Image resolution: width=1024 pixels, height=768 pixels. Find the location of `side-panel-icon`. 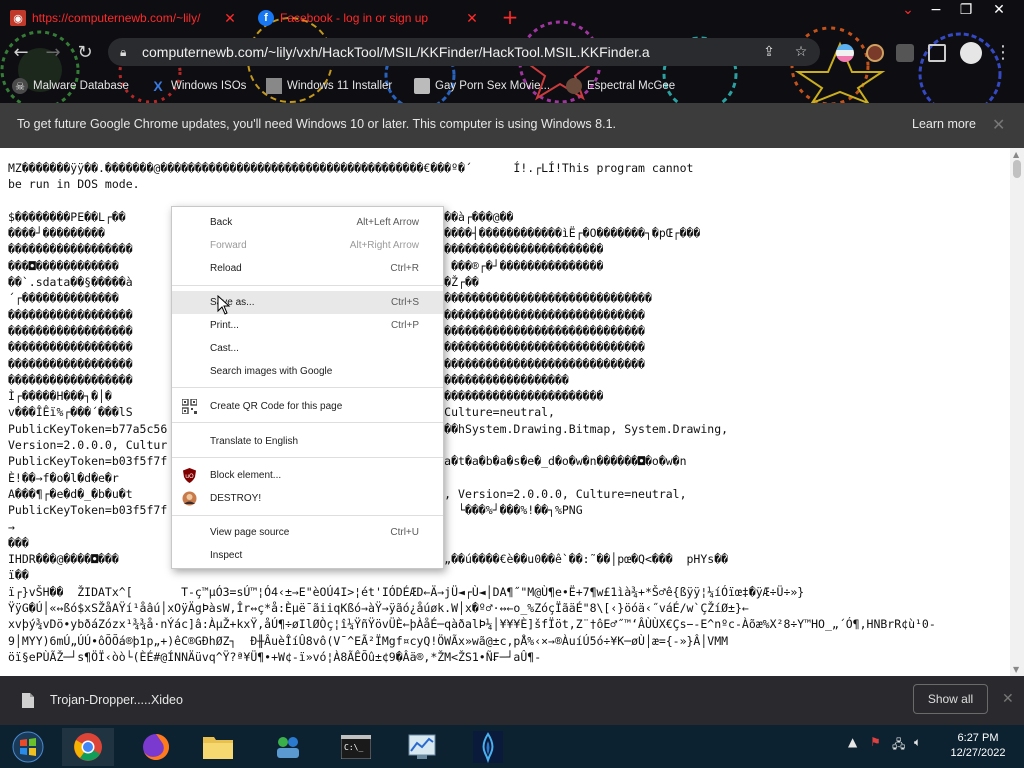

side-panel-icon is located at coordinates (937, 53).